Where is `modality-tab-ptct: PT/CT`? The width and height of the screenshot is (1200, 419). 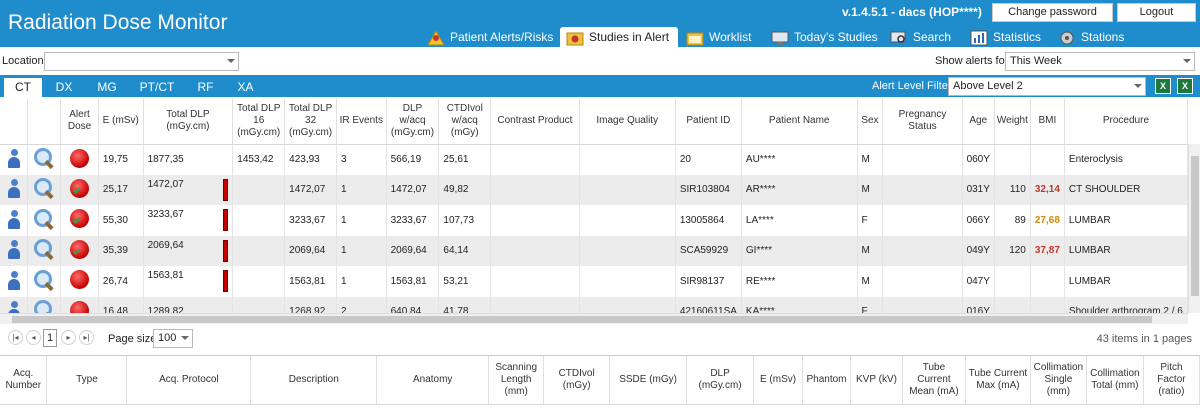 modality-tab-ptct: PT/CT is located at coordinates (157, 87).